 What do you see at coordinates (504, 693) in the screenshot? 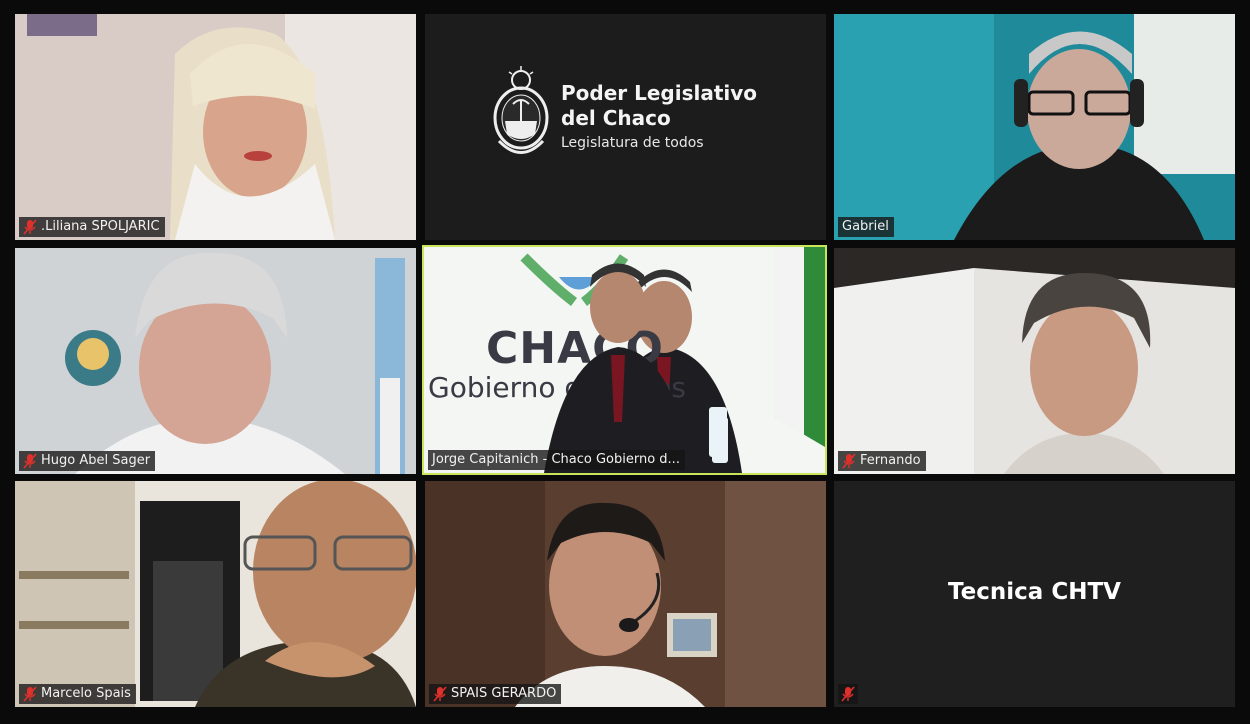
I see `participant-name: SPAIS GERARDO` at bounding box center [504, 693].